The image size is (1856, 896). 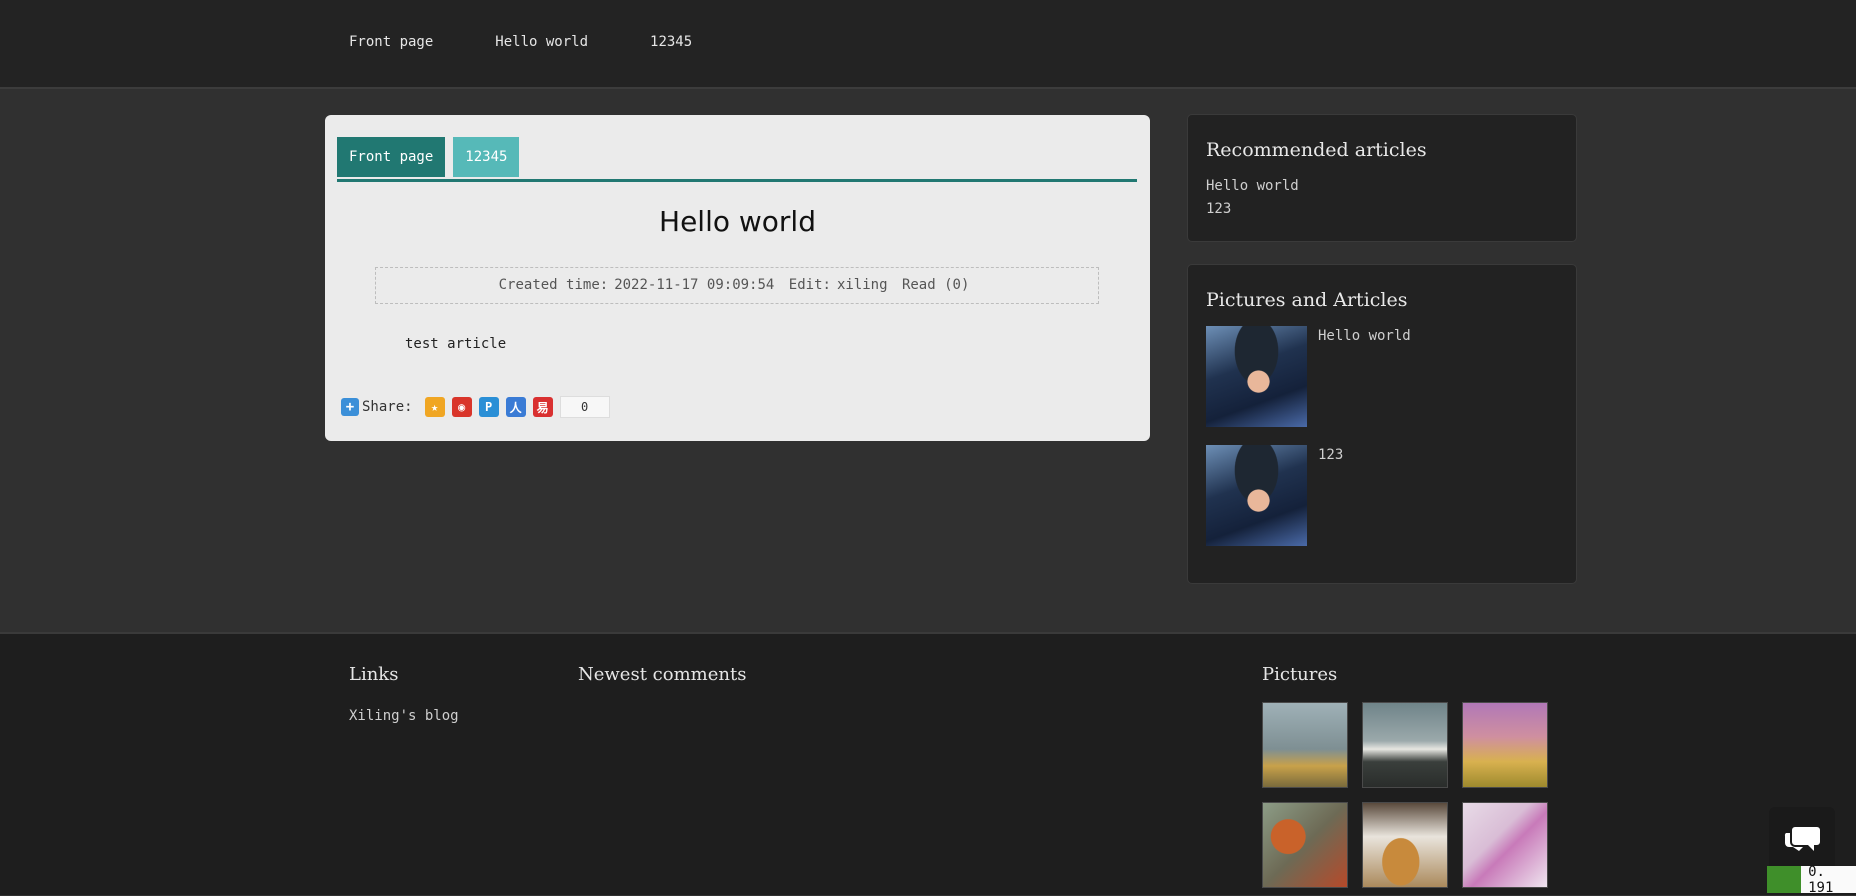 I want to click on edit-label: Edit:, so click(x=809, y=285).